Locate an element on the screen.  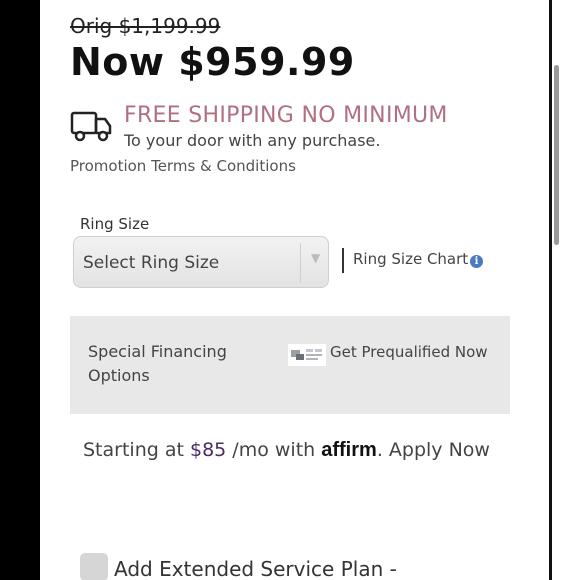
extended-service-plan-label: Add Extended Service Plan - is located at coordinates (255, 568).